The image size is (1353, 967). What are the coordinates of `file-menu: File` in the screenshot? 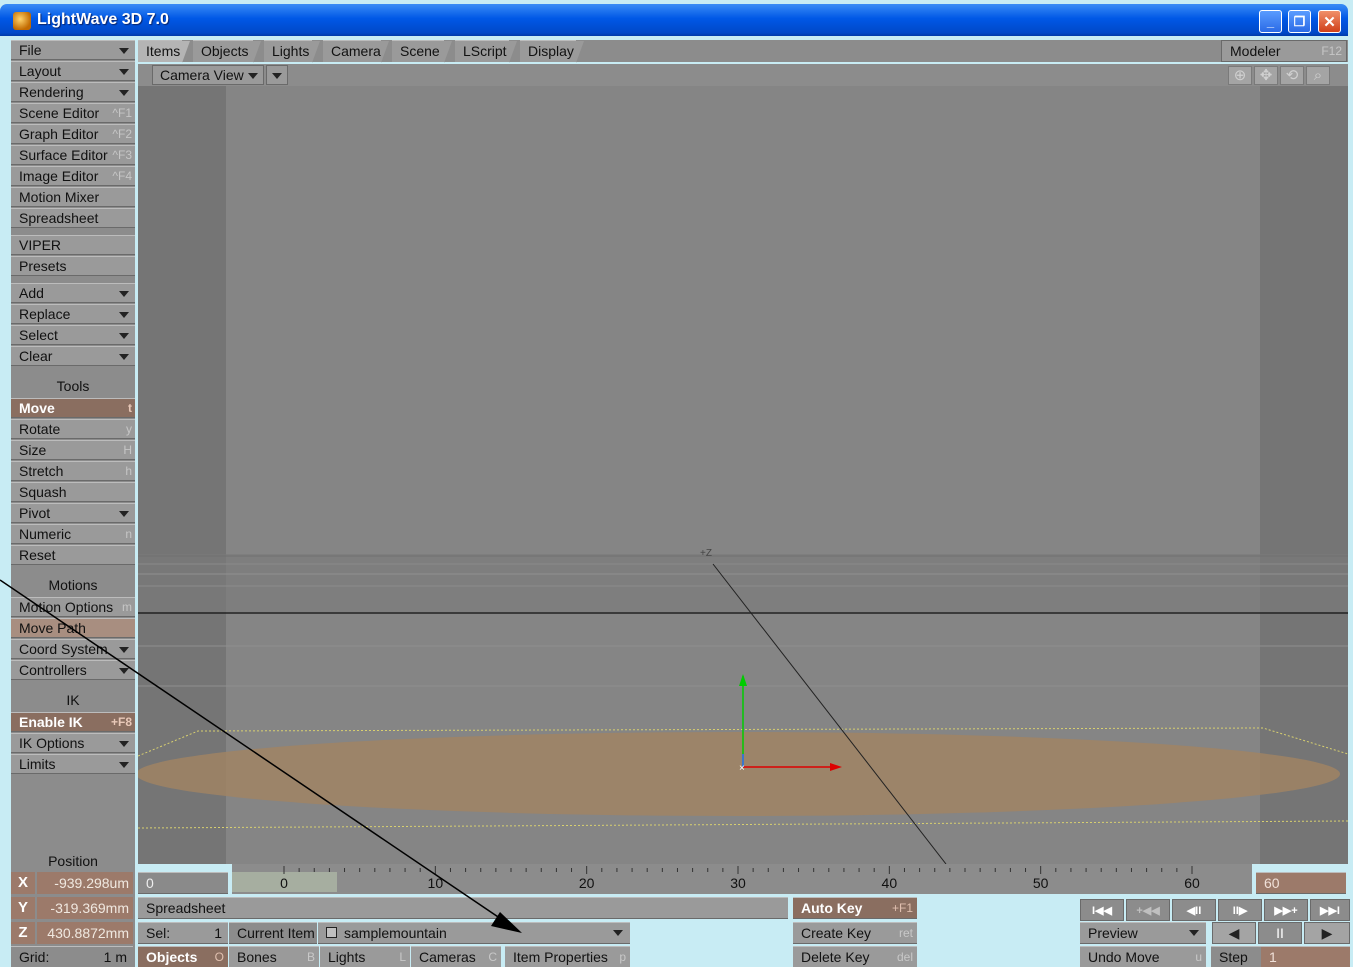 It's located at (73, 50).